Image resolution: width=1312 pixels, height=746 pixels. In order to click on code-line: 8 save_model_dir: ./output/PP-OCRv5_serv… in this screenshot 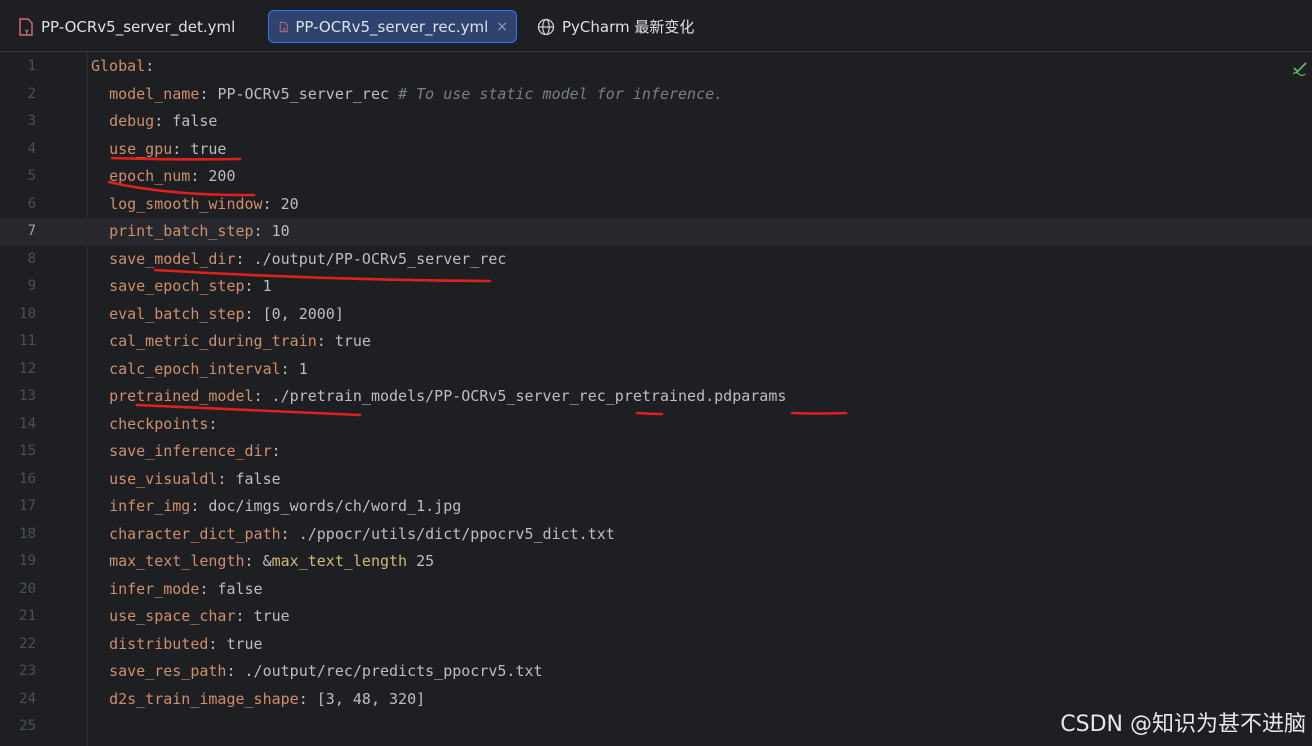, I will do `click(656, 260)`.